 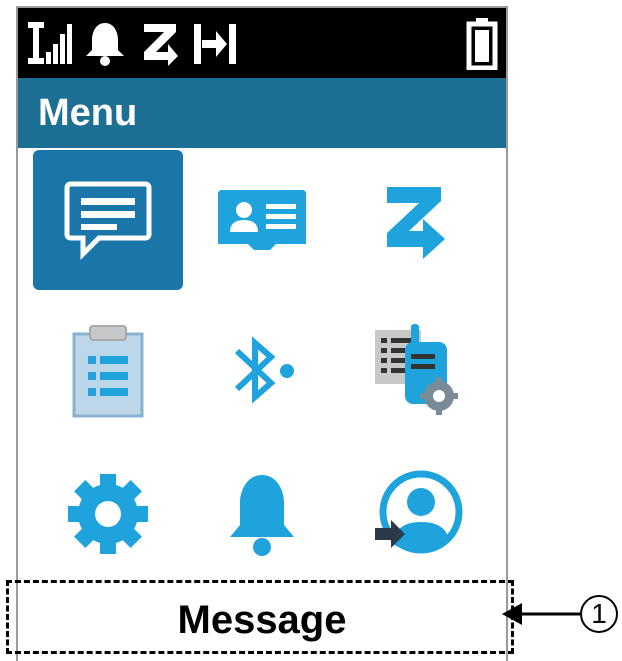 I want to click on callout-highlight-box, so click(x=260, y=617).